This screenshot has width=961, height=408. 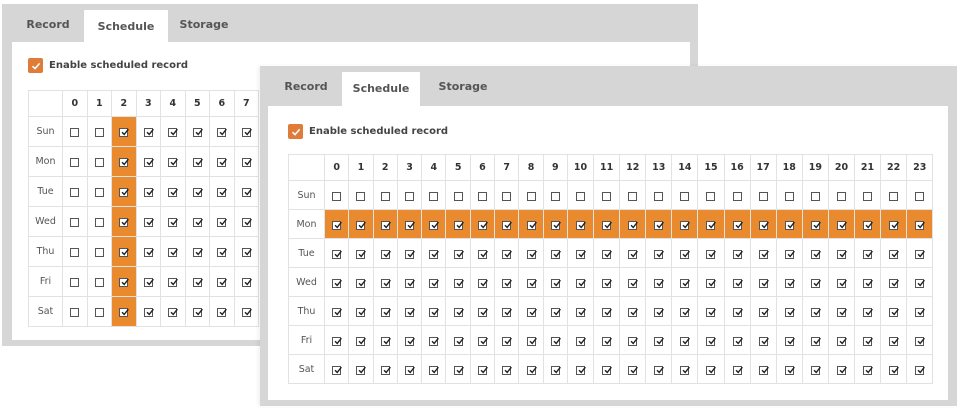 What do you see at coordinates (246, 103) in the screenshot?
I see `hour-header: 7` at bounding box center [246, 103].